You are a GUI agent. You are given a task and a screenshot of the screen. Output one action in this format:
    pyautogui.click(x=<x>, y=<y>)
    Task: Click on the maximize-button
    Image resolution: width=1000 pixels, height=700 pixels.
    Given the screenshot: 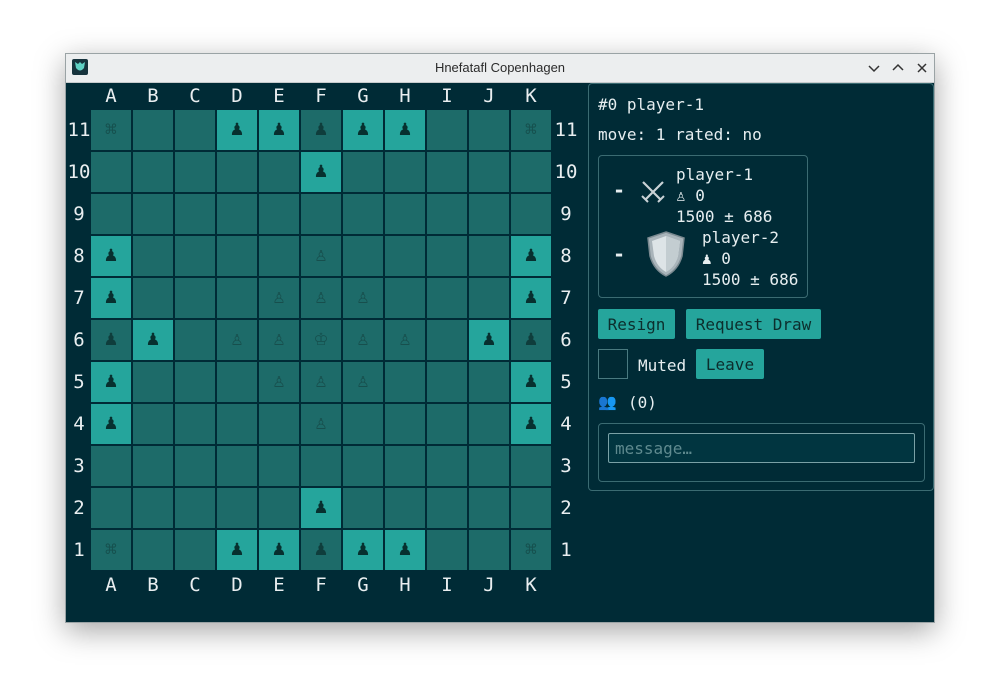 What is the action you would take?
    pyautogui.click(x=898, y=68)
    